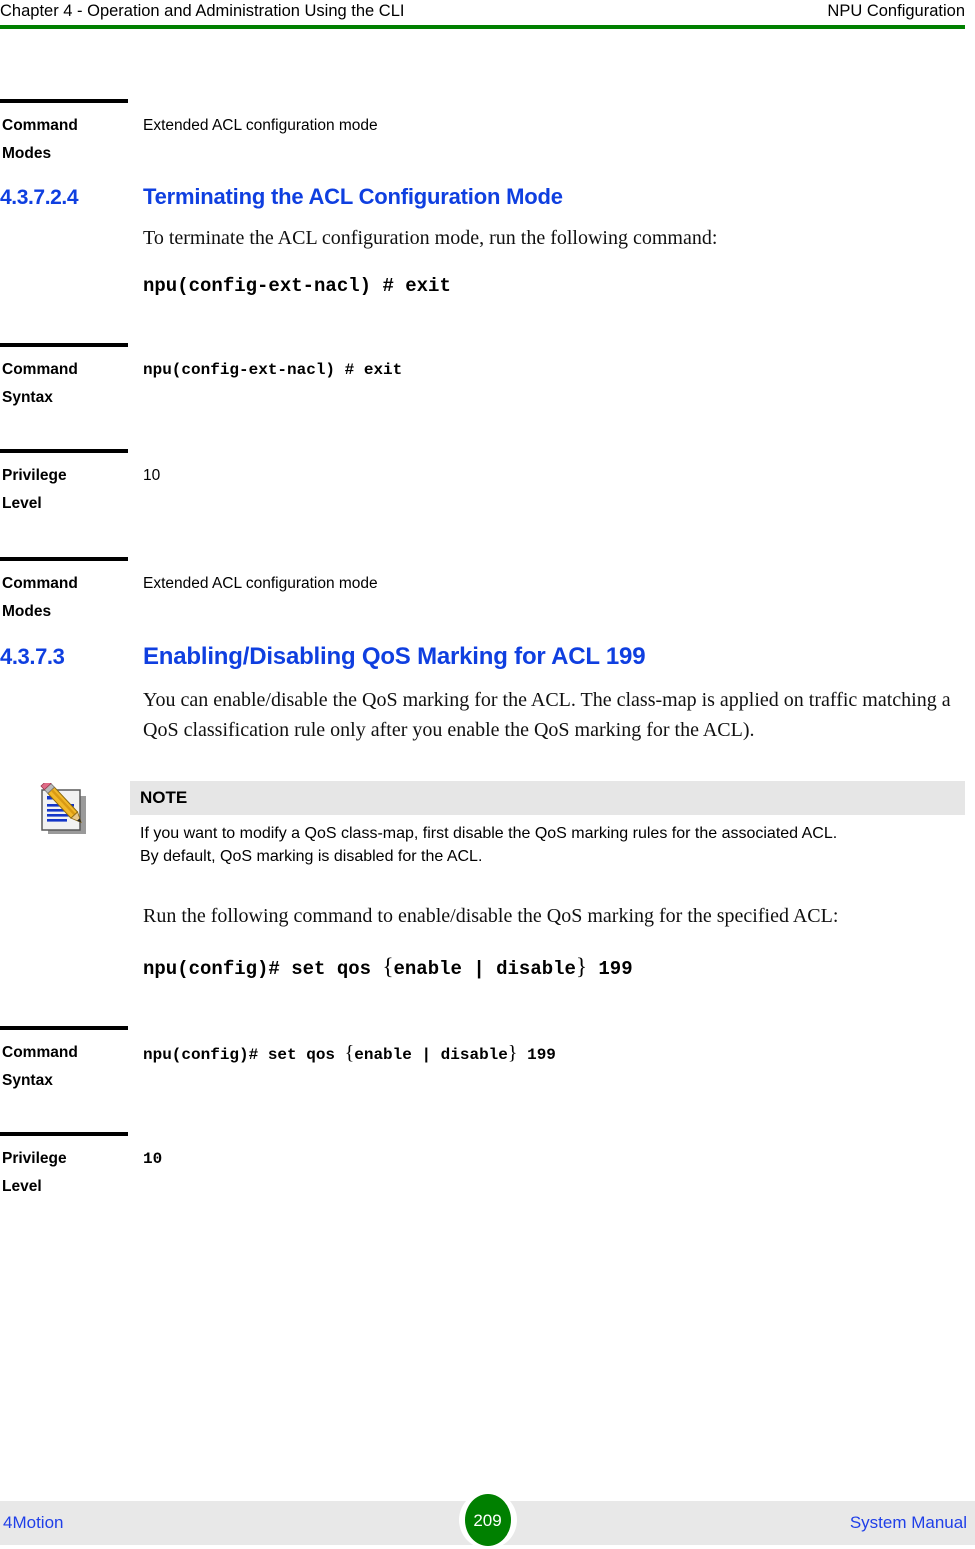 The width and height of the screenshot is (975, 1549). What do you see at coordinates (40, 597) in the screenshot?
I see `command-modes-label-2: Command Modes` at bounding box center [40, 597].